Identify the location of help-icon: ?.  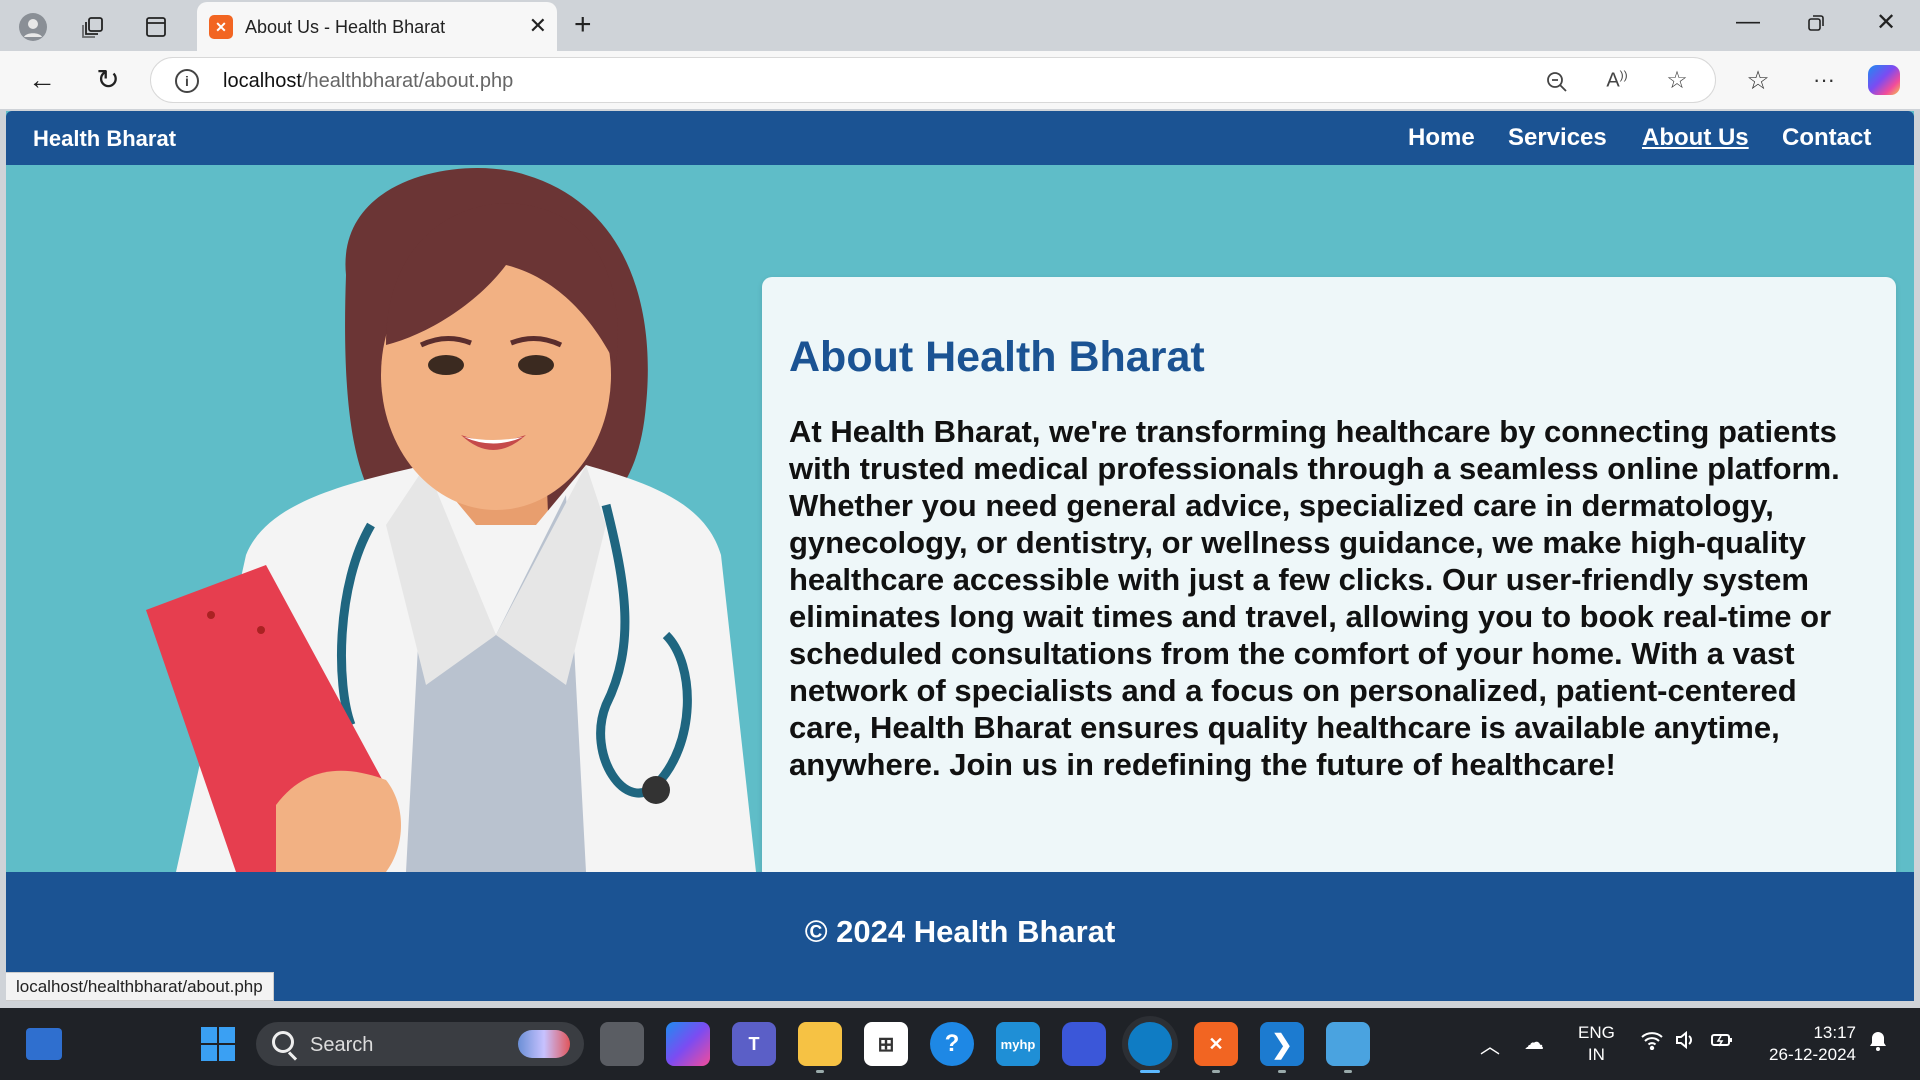
(952, 1044).